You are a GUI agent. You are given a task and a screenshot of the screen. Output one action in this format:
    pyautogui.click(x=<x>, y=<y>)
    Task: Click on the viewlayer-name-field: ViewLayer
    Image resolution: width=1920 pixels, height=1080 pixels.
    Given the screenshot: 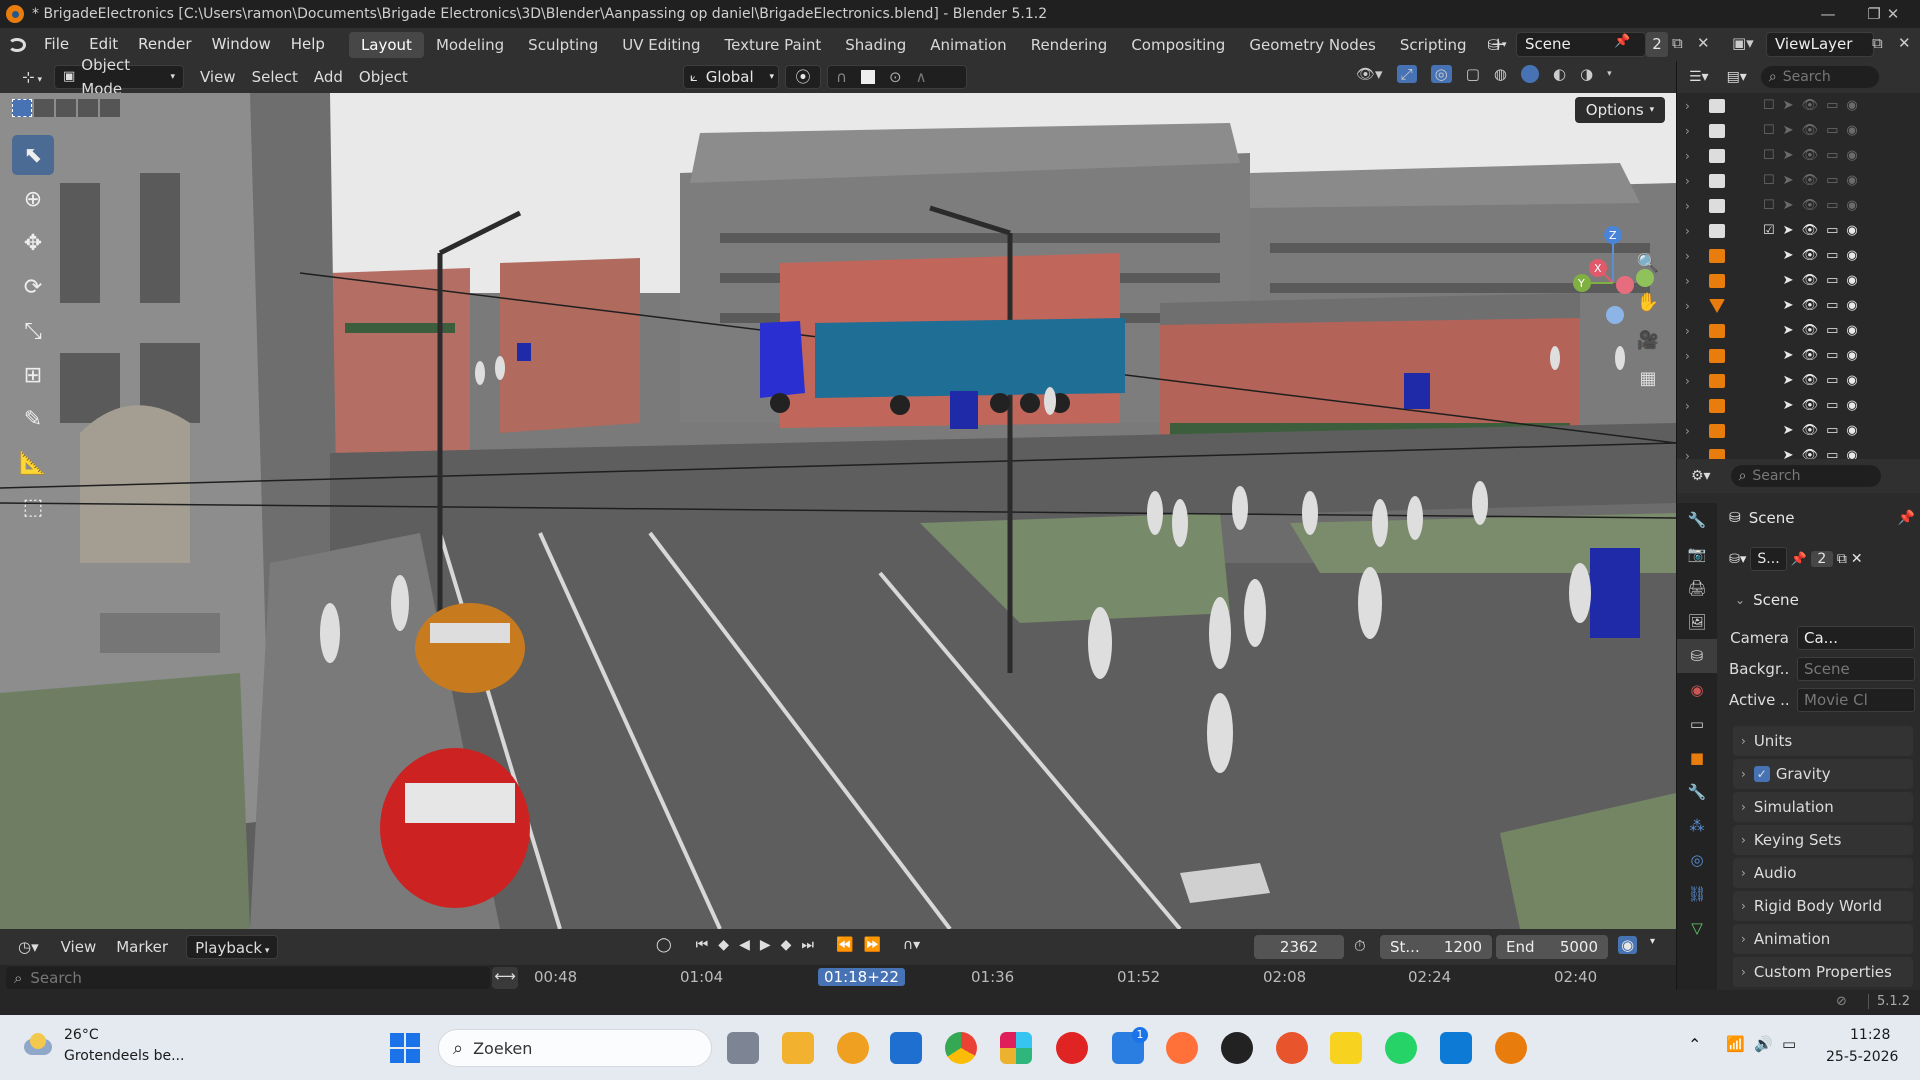 What is the action you would take?
    pyautogui.click(x=1820, y=44)
    